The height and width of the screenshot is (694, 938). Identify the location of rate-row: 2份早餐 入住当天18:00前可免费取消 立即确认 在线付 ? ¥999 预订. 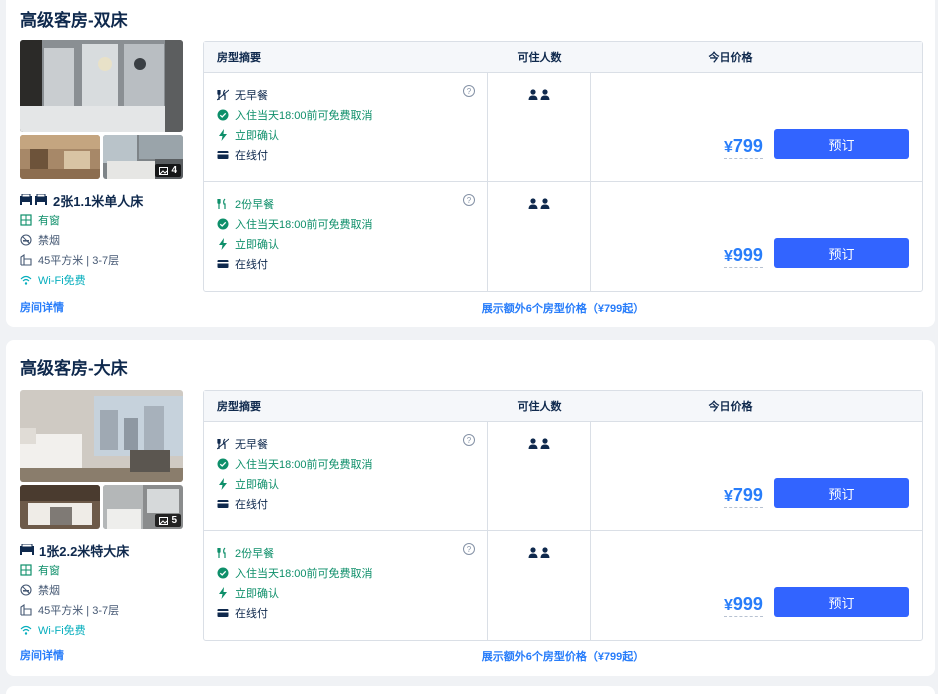
(563, 236).